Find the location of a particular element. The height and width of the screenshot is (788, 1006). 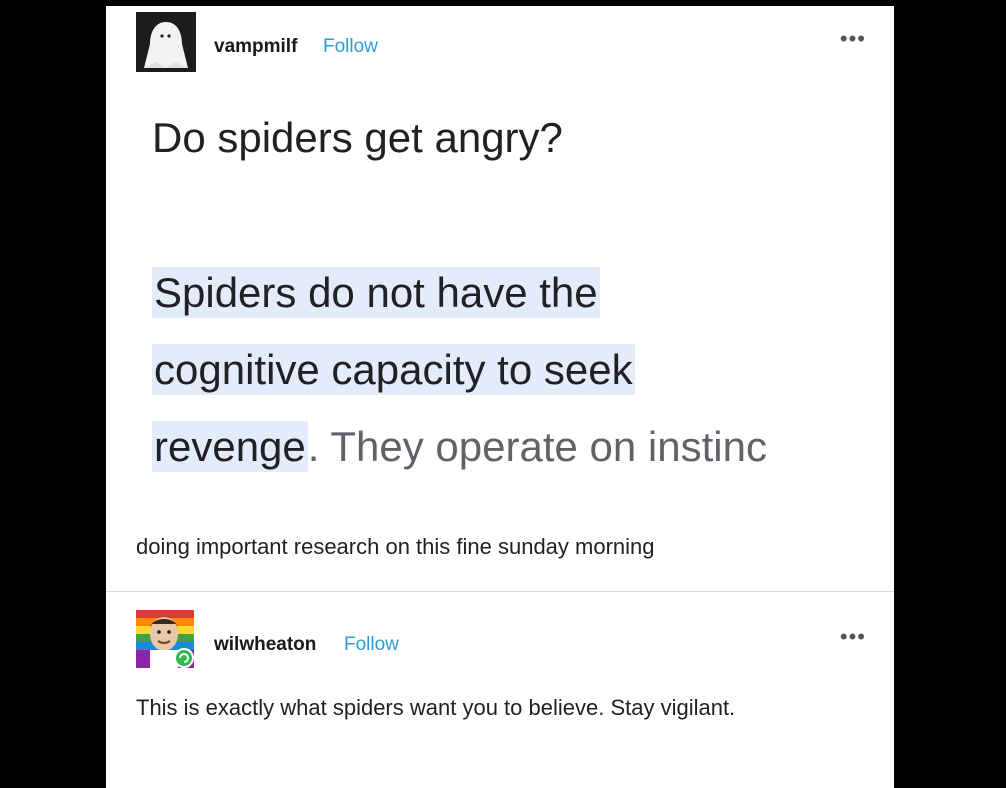

rainbow-portrait-avatar-icon is located at coordinates (165, 639).